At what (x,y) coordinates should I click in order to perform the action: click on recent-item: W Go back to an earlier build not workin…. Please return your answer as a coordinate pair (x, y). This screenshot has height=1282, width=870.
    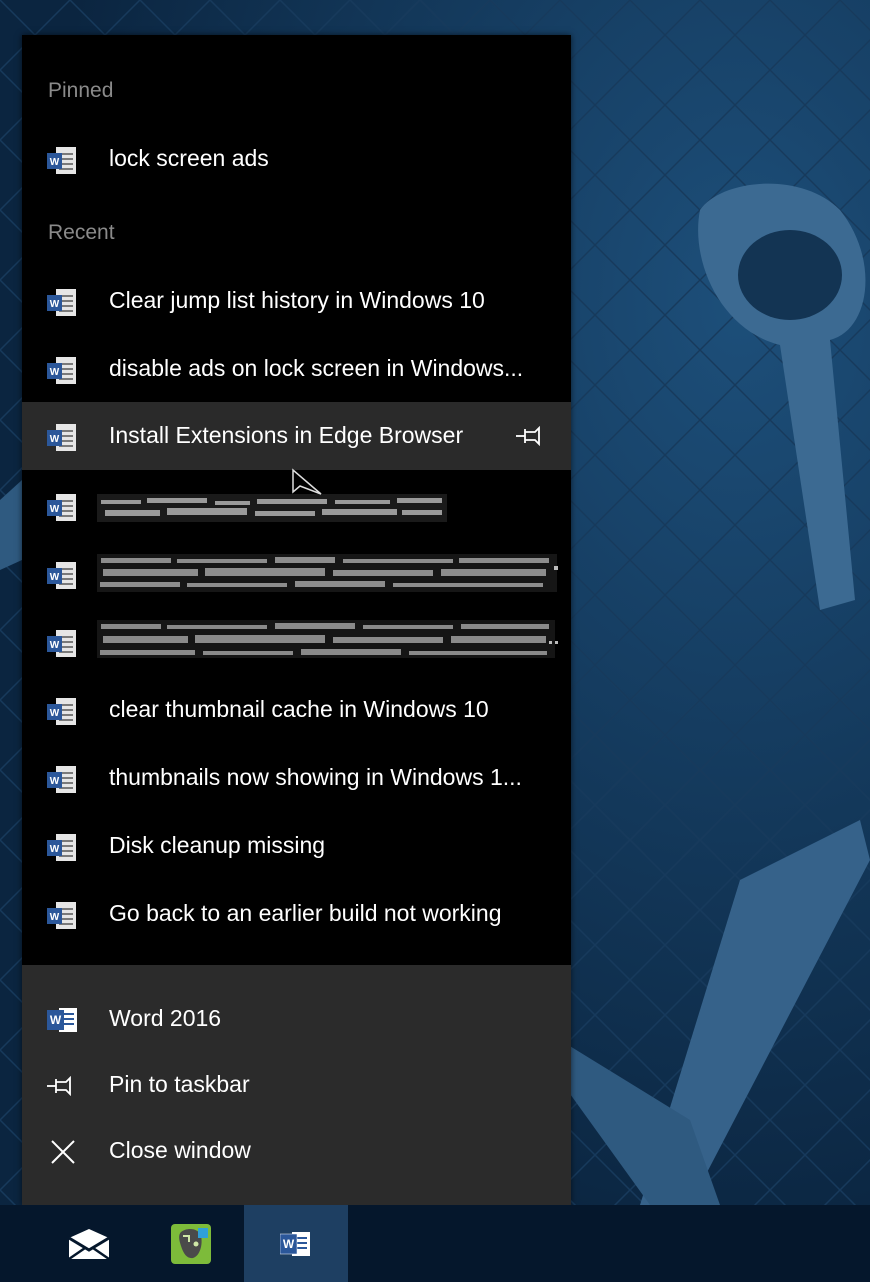
    Looking at the image, I should click on (296, 914).